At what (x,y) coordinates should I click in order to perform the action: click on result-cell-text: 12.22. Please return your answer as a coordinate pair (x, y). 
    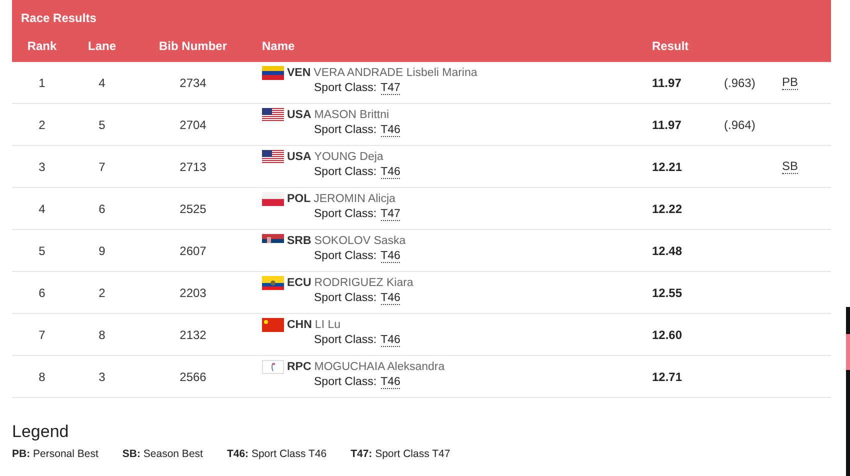
    Looking at the image, I should click on (666, 209).